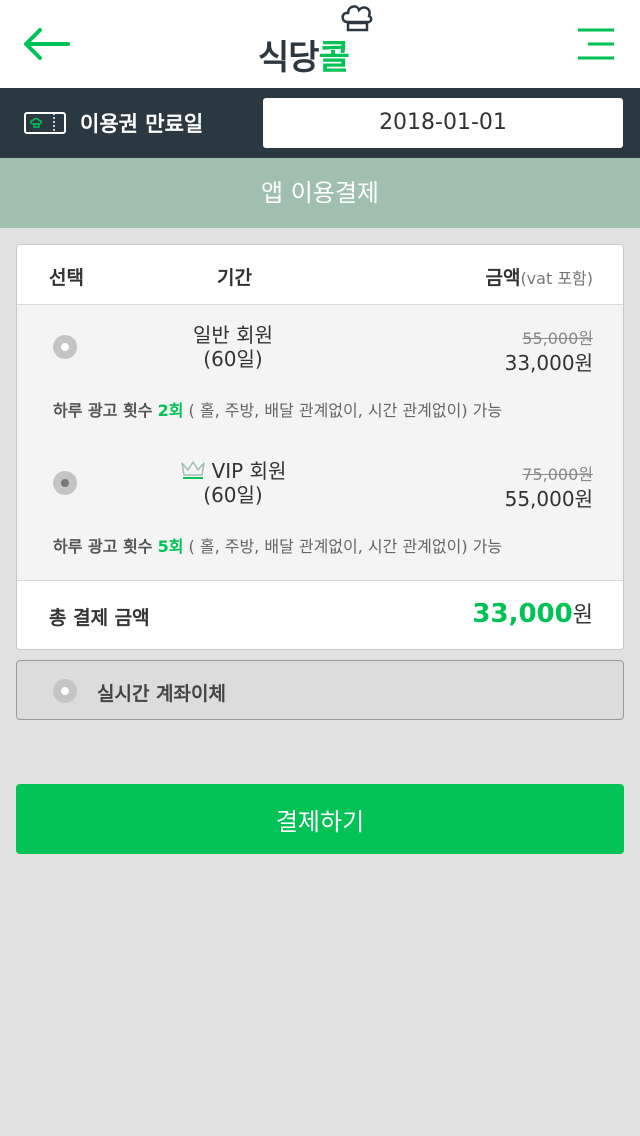  What do you see at coordinates (557, 338) in the screenshot?
I see `plan-original-price: 55,000원` at bounding box center [557, 338].